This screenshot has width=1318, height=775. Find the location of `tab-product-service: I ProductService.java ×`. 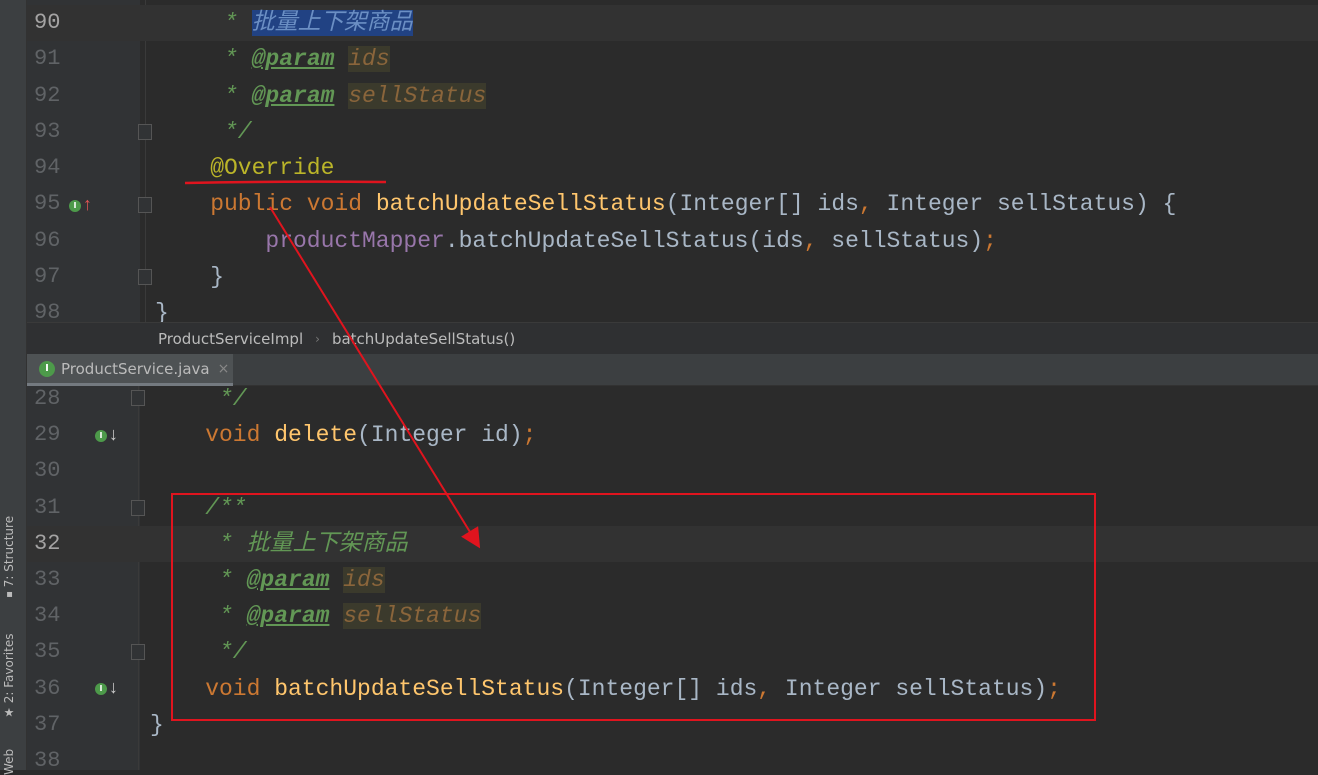

tab-product-service: I ProductService.java × is located at coordinates (130, 370).